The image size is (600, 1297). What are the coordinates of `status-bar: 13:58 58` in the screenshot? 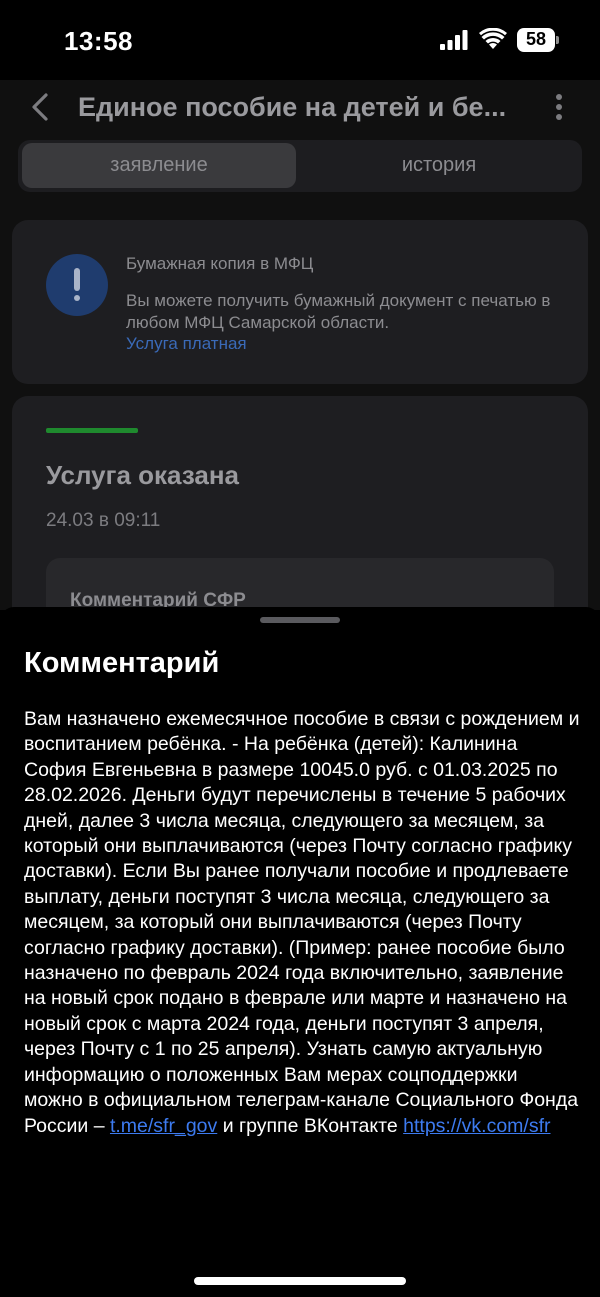 It's located at (300, 40).